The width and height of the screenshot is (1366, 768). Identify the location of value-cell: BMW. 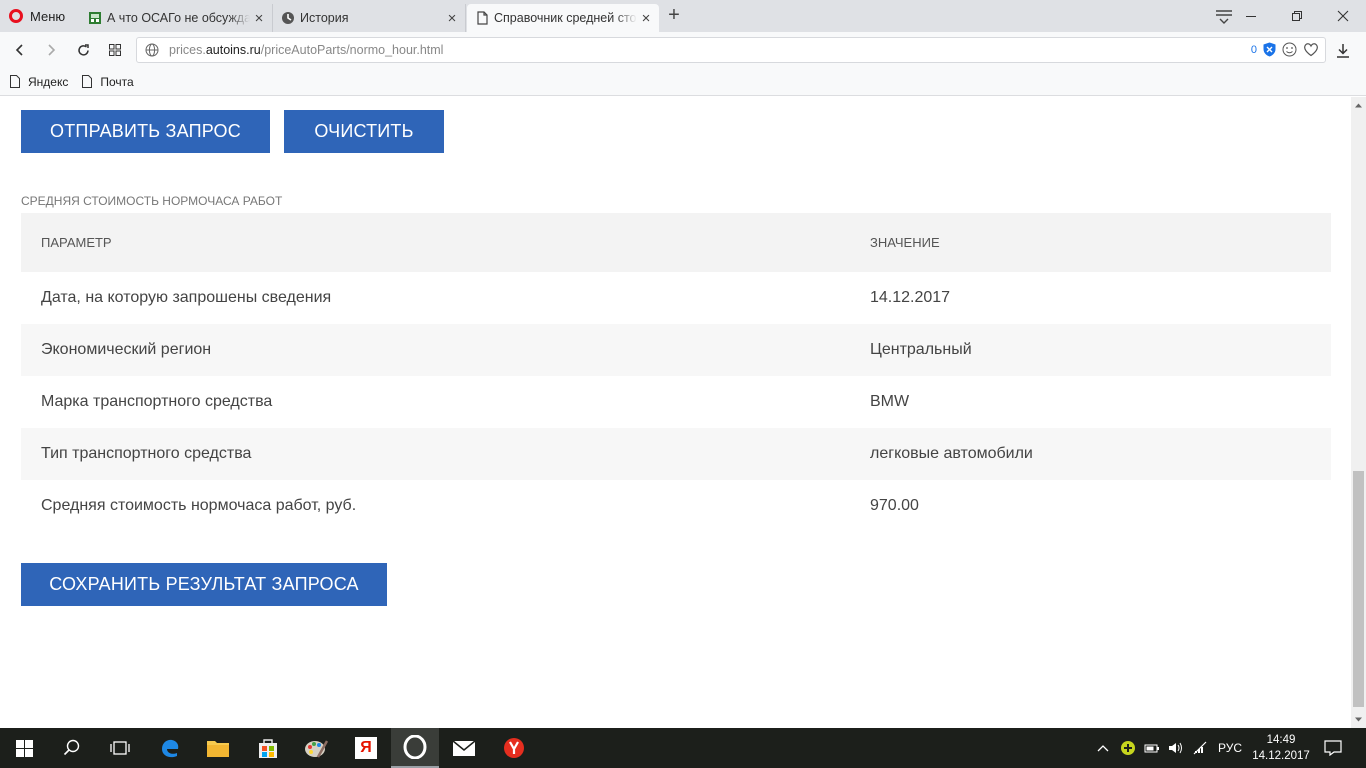
(890, 401).